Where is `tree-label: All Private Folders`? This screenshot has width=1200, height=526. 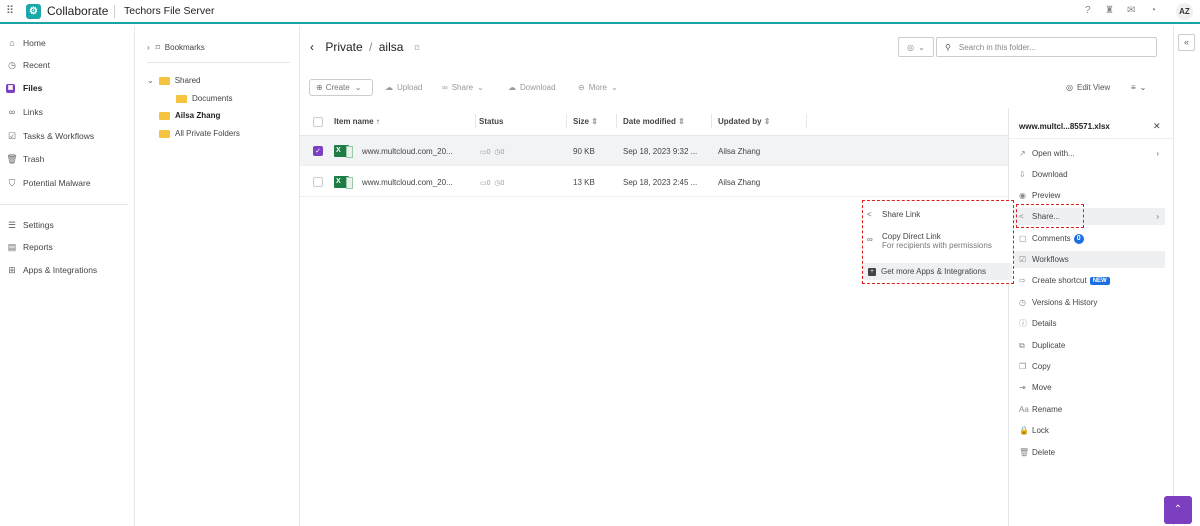
tree-label: All Private Folders is located at coordinates (207, 133).